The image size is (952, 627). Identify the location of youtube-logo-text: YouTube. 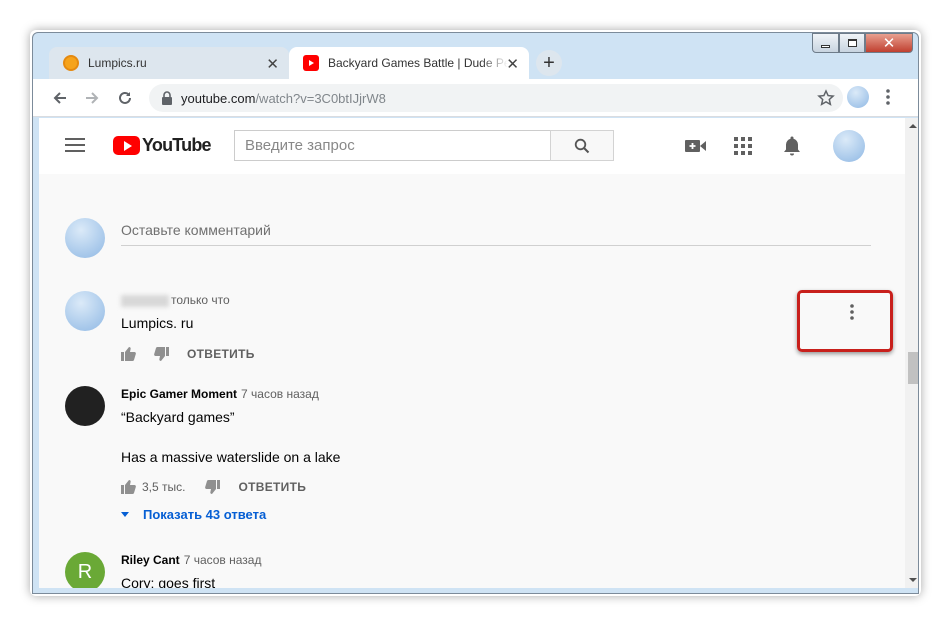
(177, 145).